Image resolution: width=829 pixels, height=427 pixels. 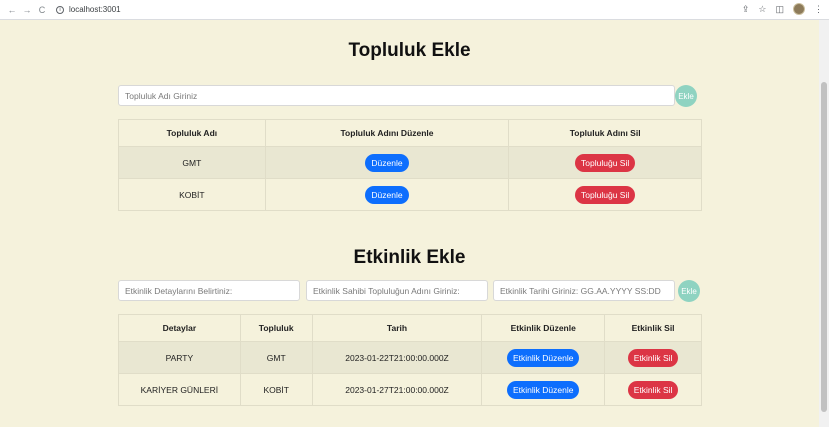 What do you see at coordinates (605, 133) in the screenshot?
I see `header-sil: Topluluk Adını Sil` at bounding box center [605, 133].